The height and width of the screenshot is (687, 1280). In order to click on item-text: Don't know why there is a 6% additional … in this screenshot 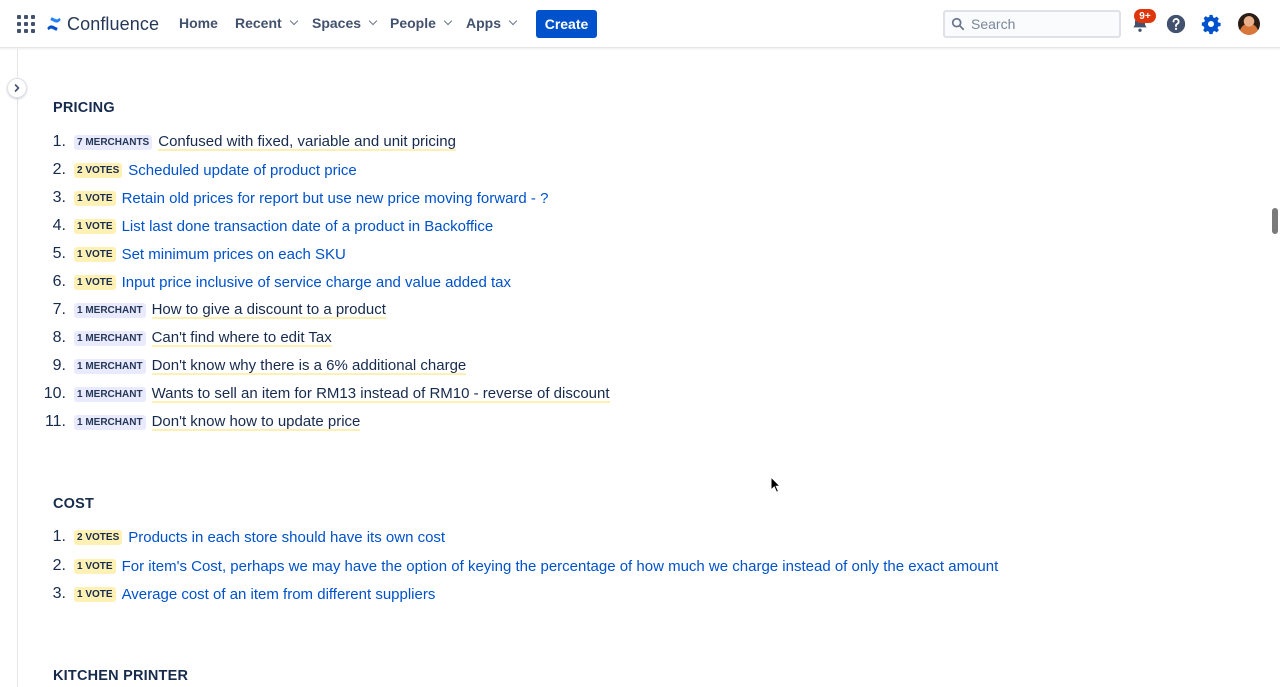, I will do `click(309, 366)`.